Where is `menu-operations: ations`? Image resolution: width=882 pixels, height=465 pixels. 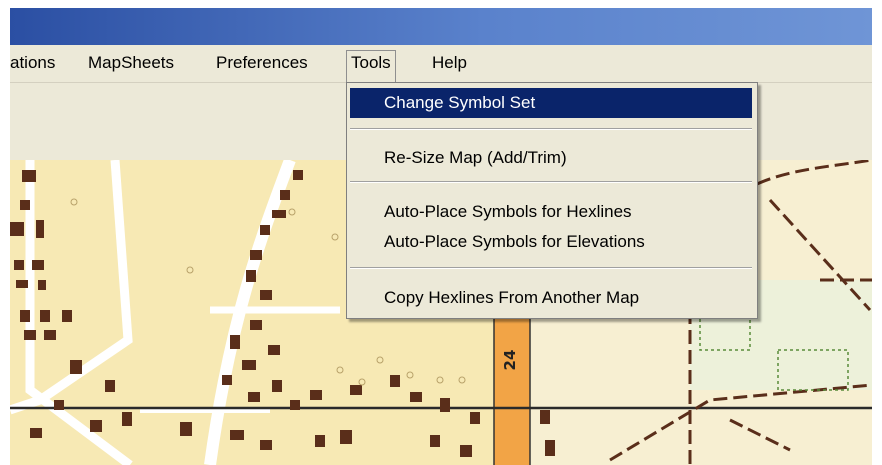 menu-operations: ations is located at coordinates (32, 63).